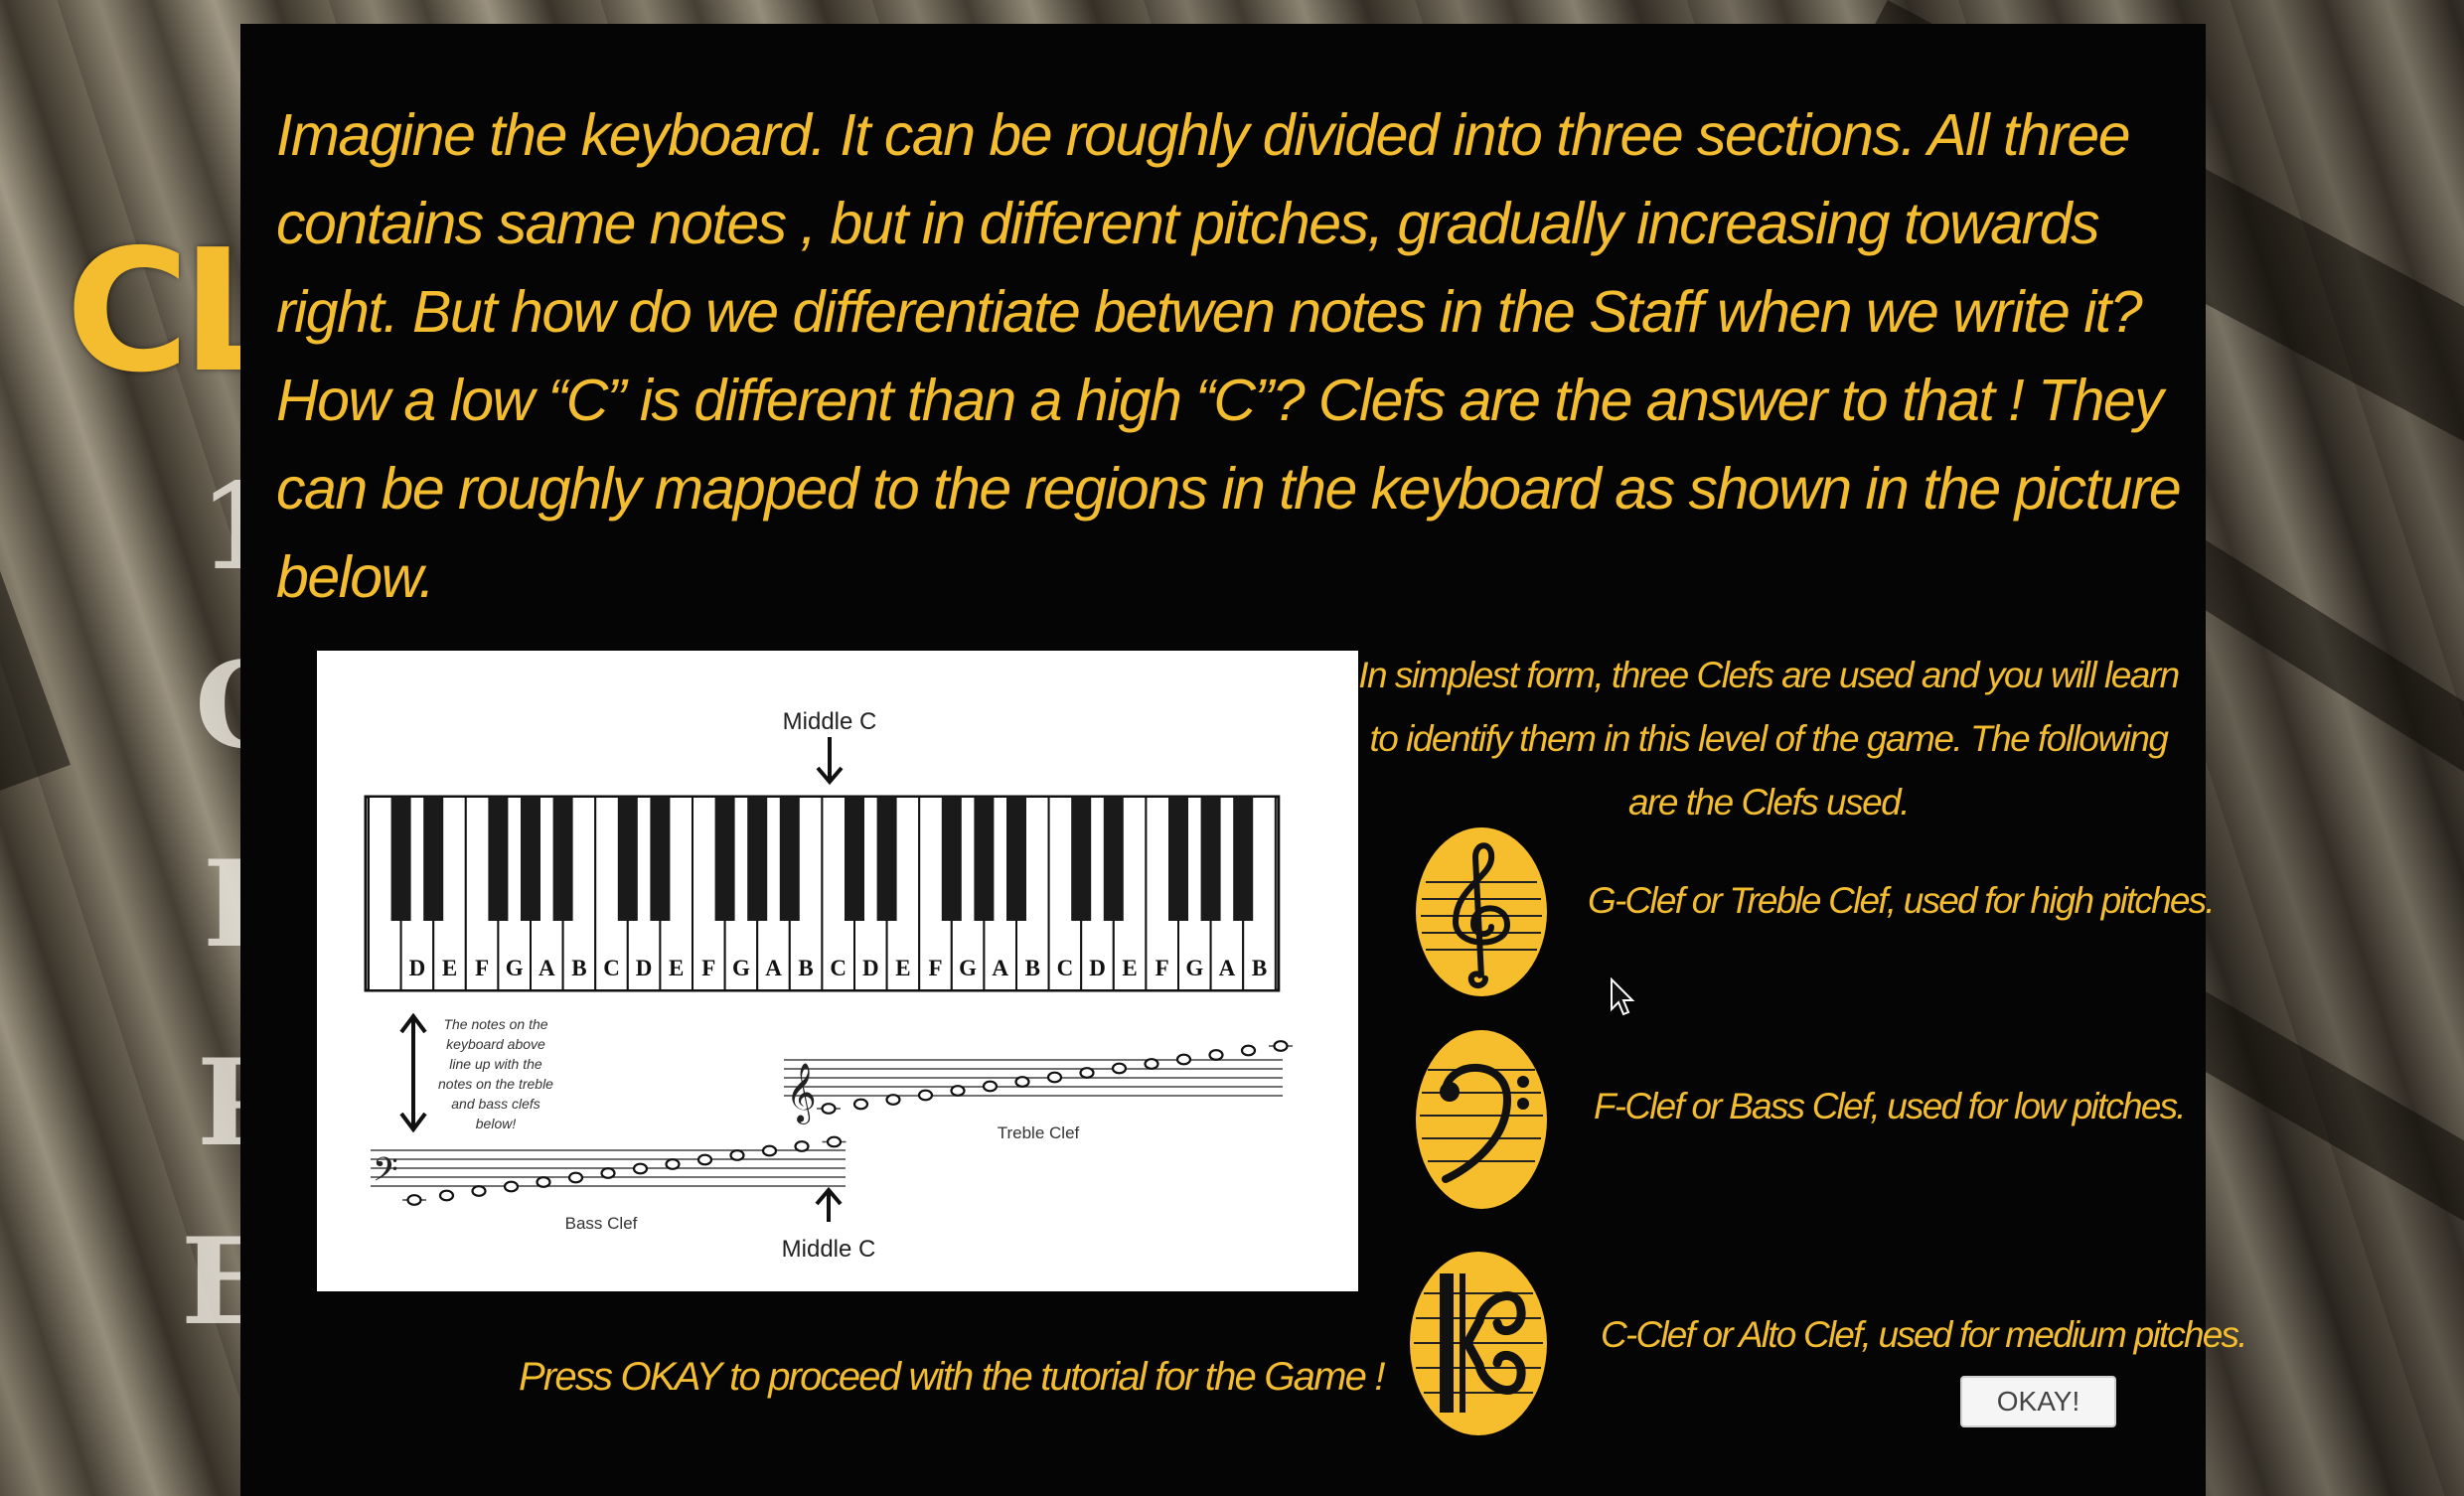 The height and width of the screenshot is (1496, 2464). I want to click on note-caption-line: below!, so click(496, 1123).